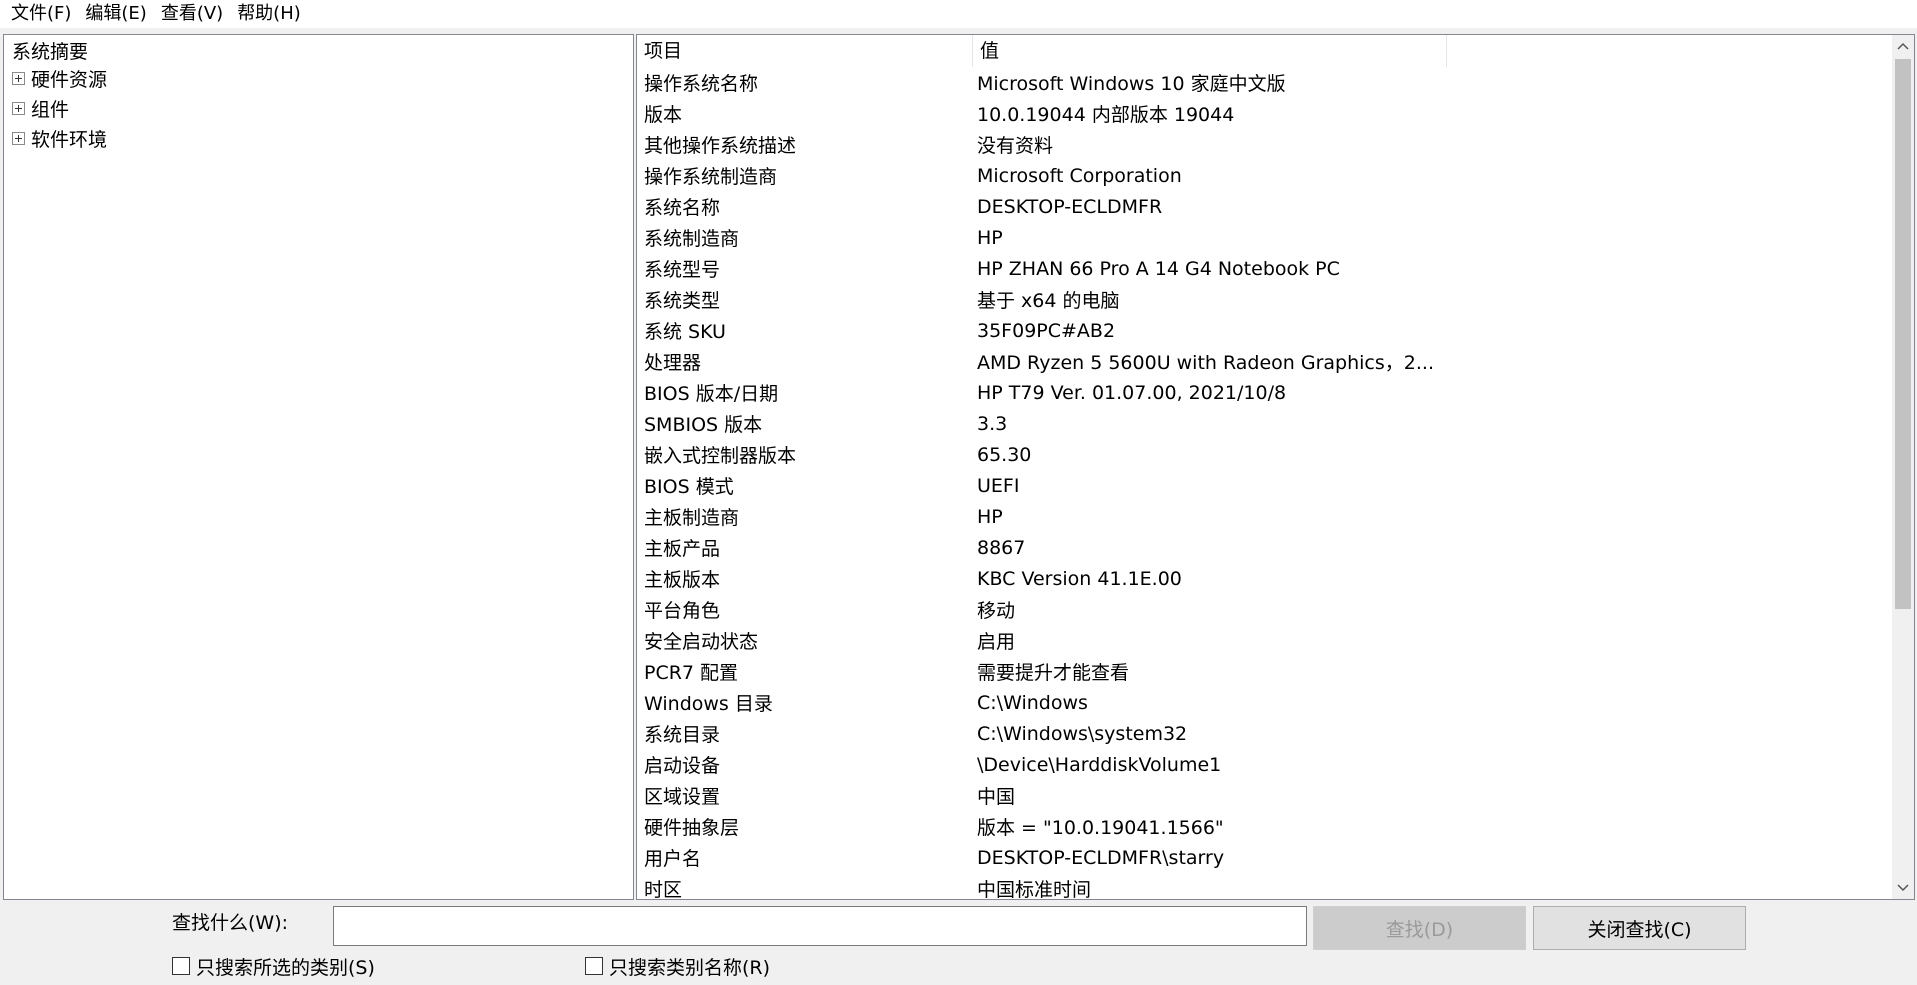 The image size is (1917, 985). What do you see at coordinates (1267, 299) in the screenshot?
I see `table-row: 系统类型 基于 x64 的电脑` at bounding box center [1267, 299].